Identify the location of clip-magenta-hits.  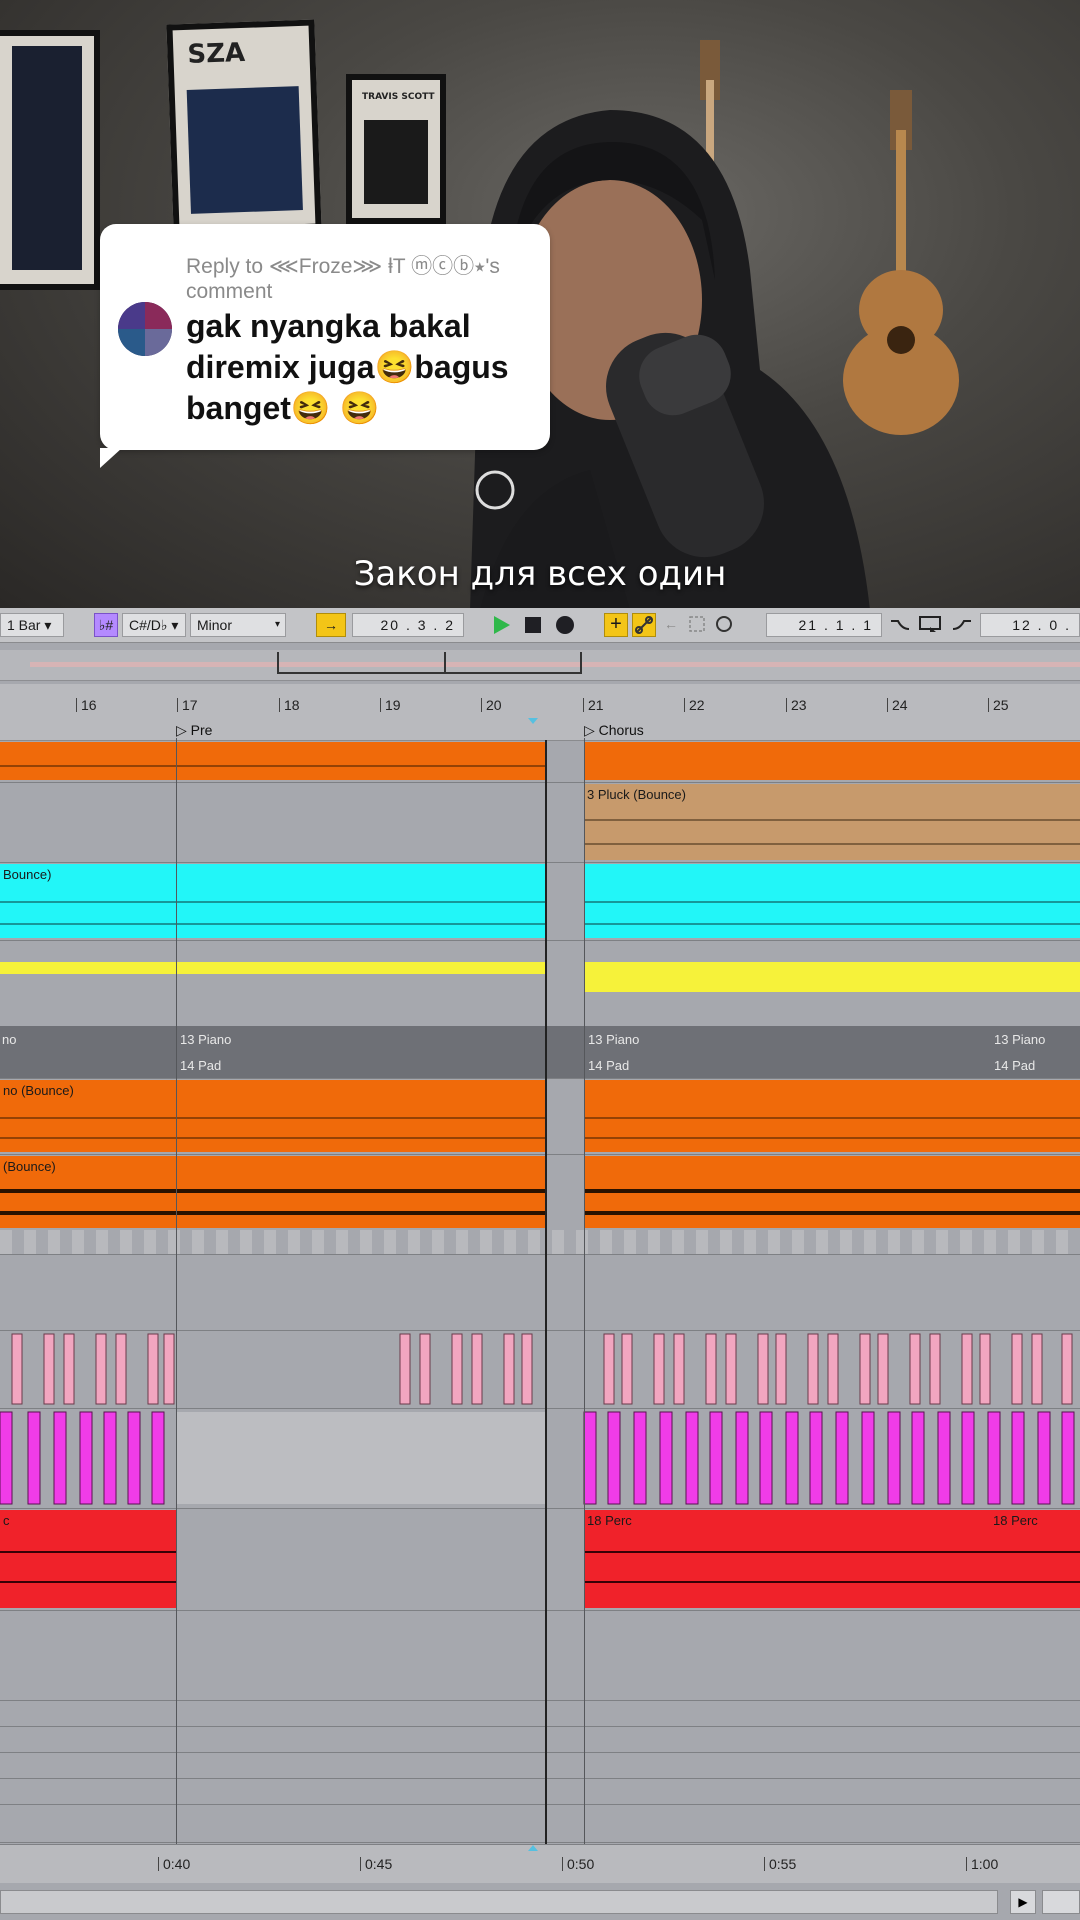
(540, 1458).